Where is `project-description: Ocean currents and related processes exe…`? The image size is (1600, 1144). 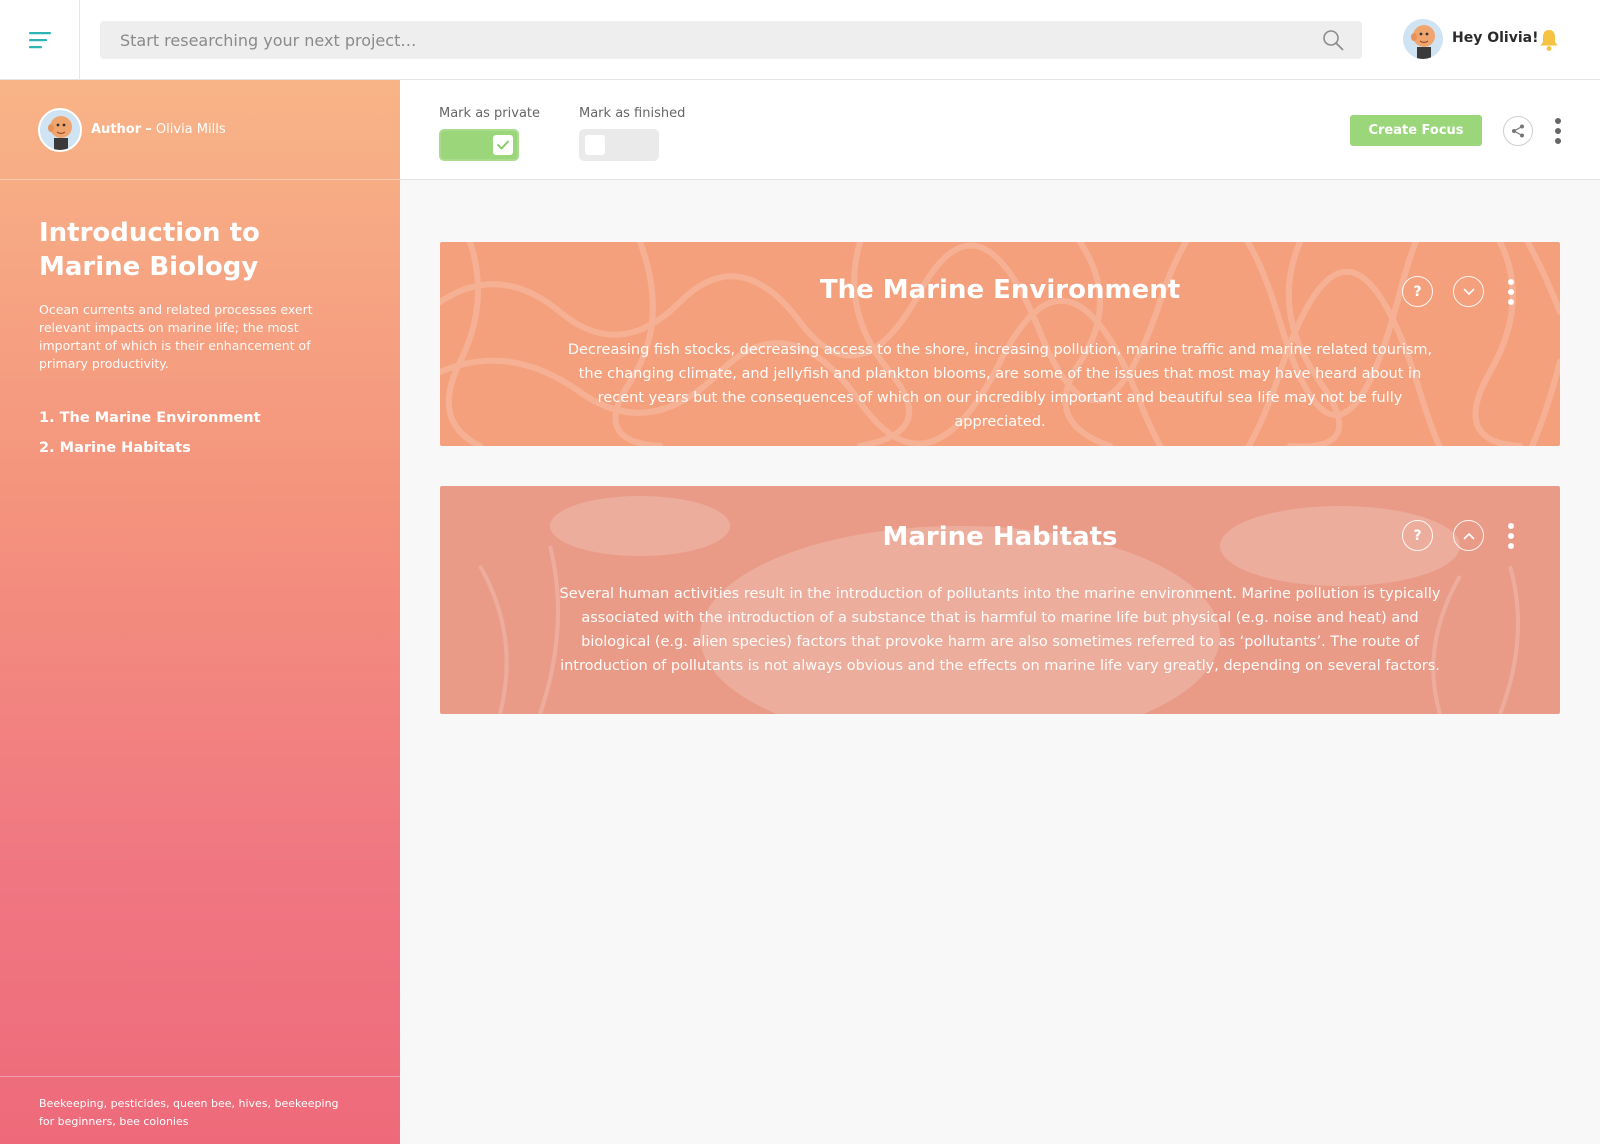 project-description: Ocean currents and related processes exe… is located at coordinates (176, 336).